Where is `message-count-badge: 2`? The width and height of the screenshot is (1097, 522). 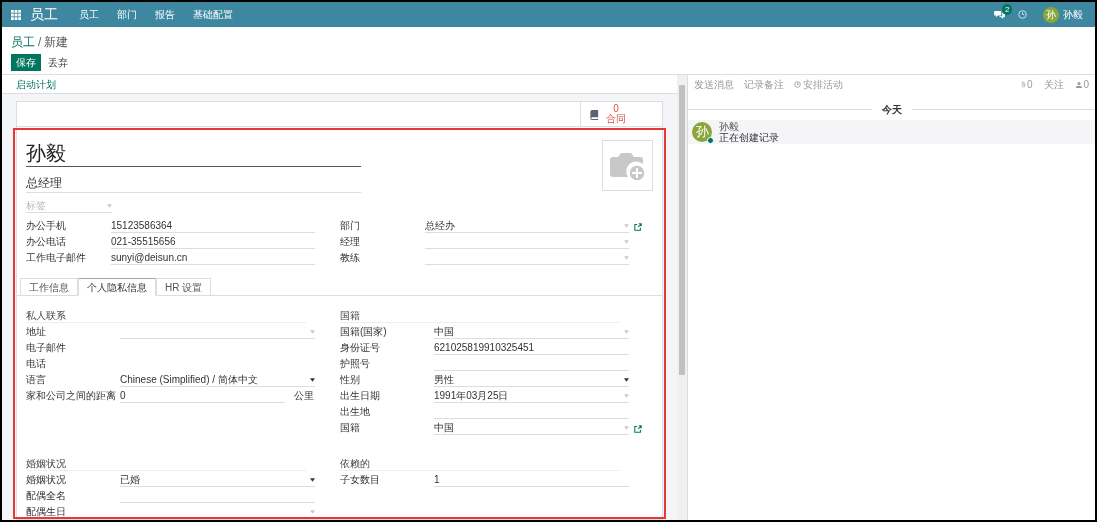
message-count-badge: 2 is located at coordinates (1007, 9).